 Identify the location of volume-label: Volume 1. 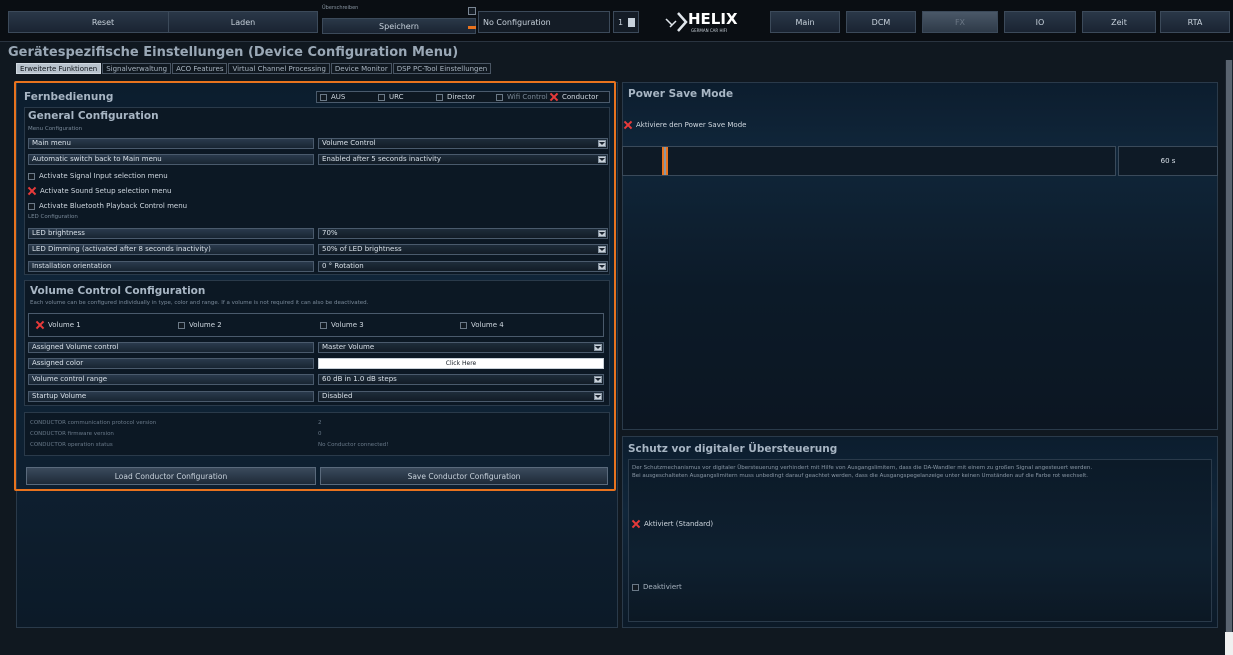
(64, 325).